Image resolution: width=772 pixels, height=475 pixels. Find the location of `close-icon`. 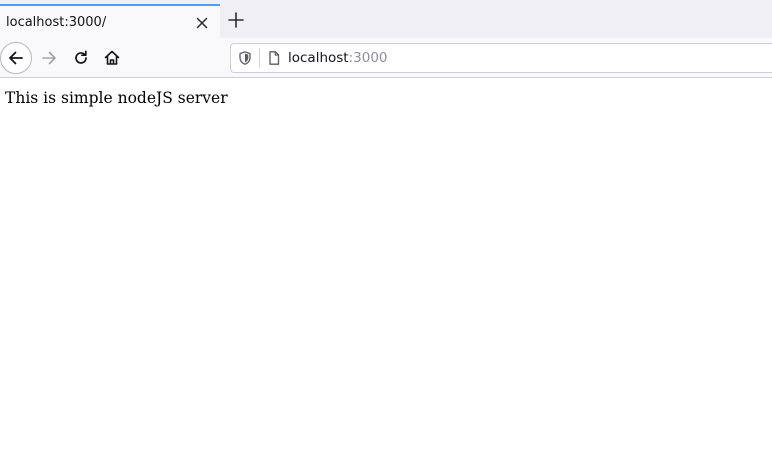

close-icon is located at coordinates (202, 23).